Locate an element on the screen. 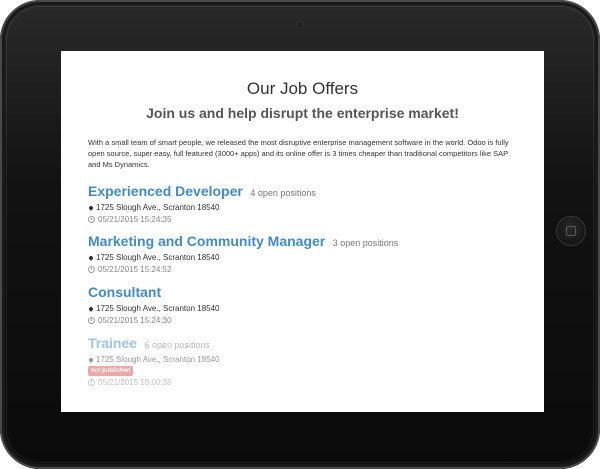  job-title-link: Experienced Developer is located at coordinates (165, 191).